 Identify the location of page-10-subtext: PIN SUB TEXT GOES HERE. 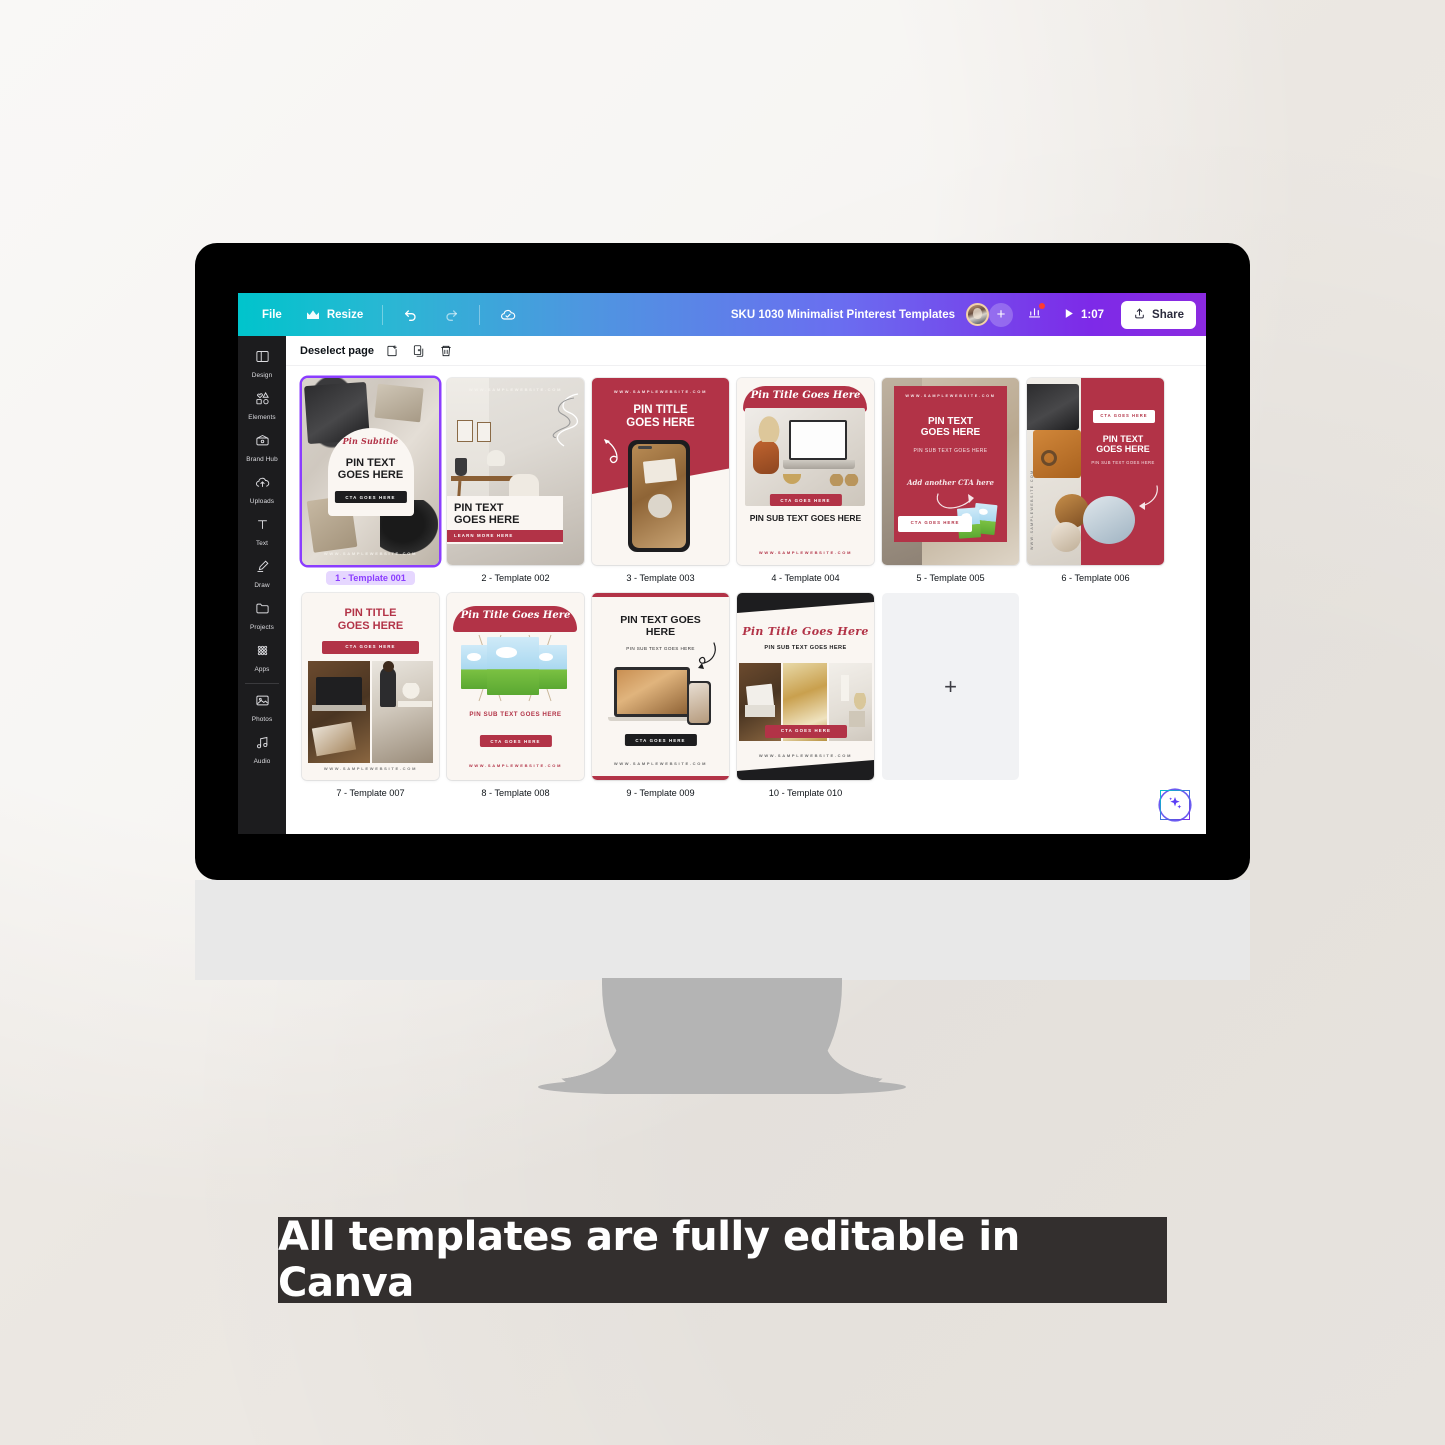
(805, 648).